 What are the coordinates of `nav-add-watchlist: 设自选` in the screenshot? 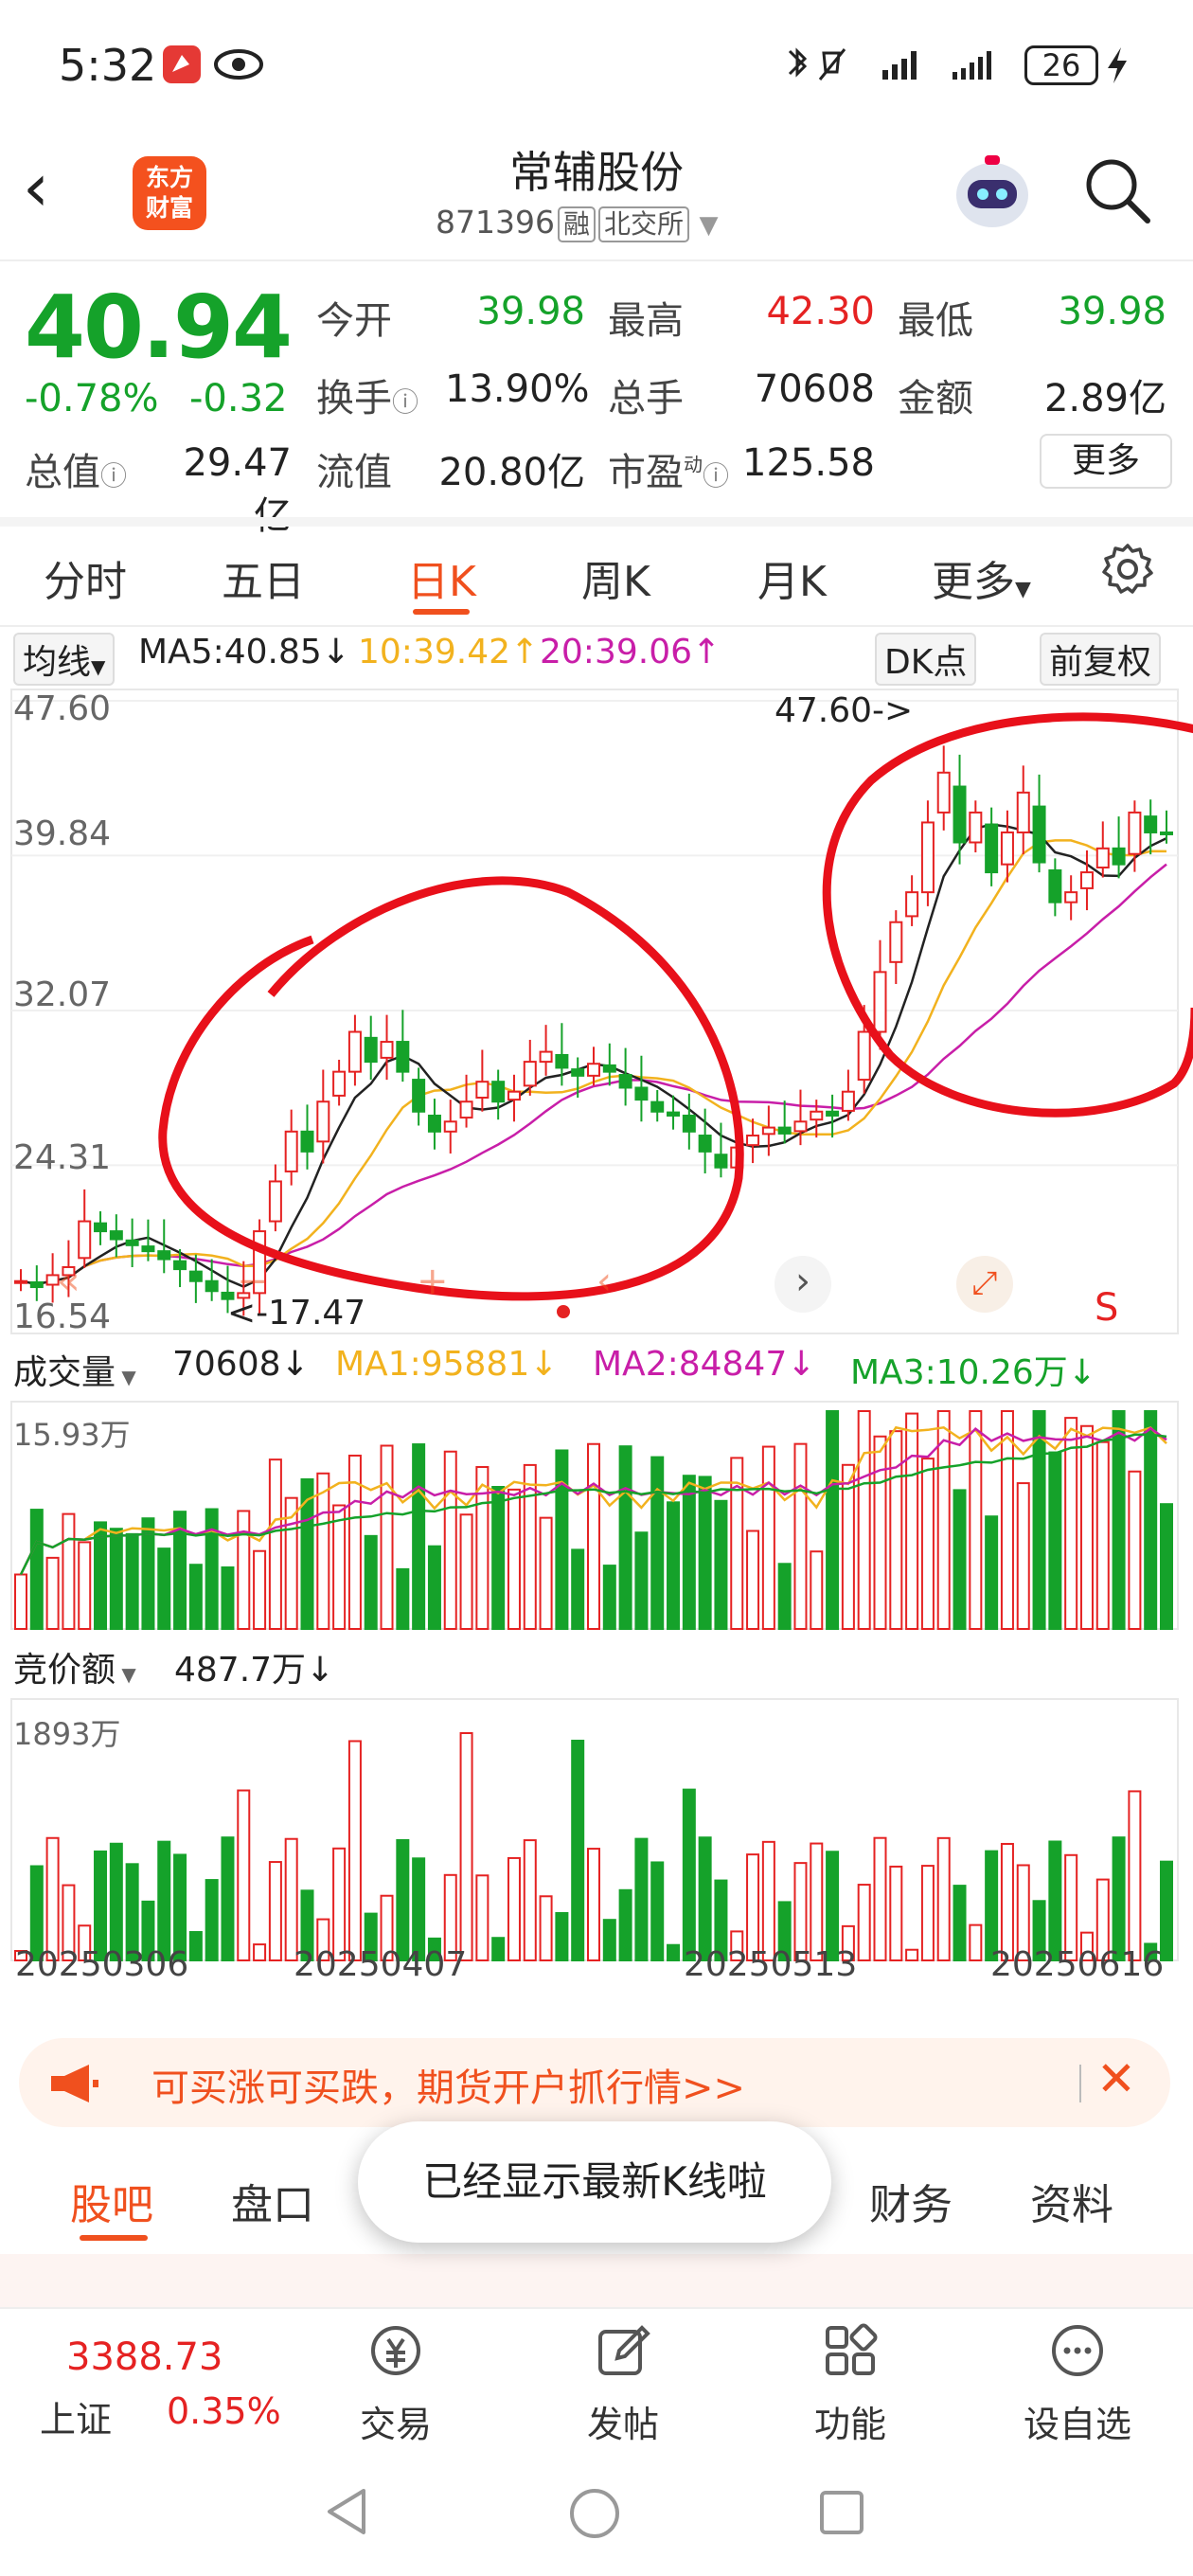 It's located at (1077, 2379).